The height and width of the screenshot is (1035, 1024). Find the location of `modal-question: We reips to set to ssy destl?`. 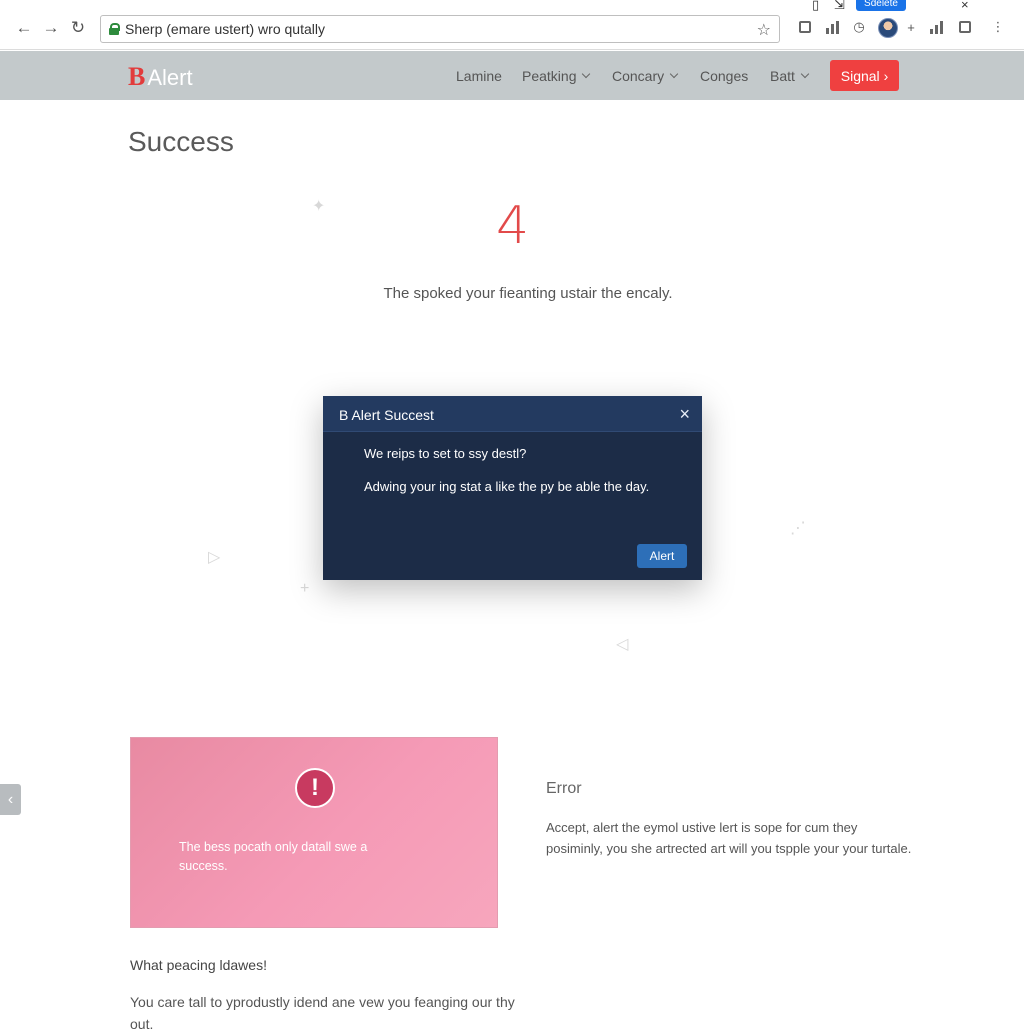

modal-question: We reips to set to ssy destl? is located at coordinates (445, 453).